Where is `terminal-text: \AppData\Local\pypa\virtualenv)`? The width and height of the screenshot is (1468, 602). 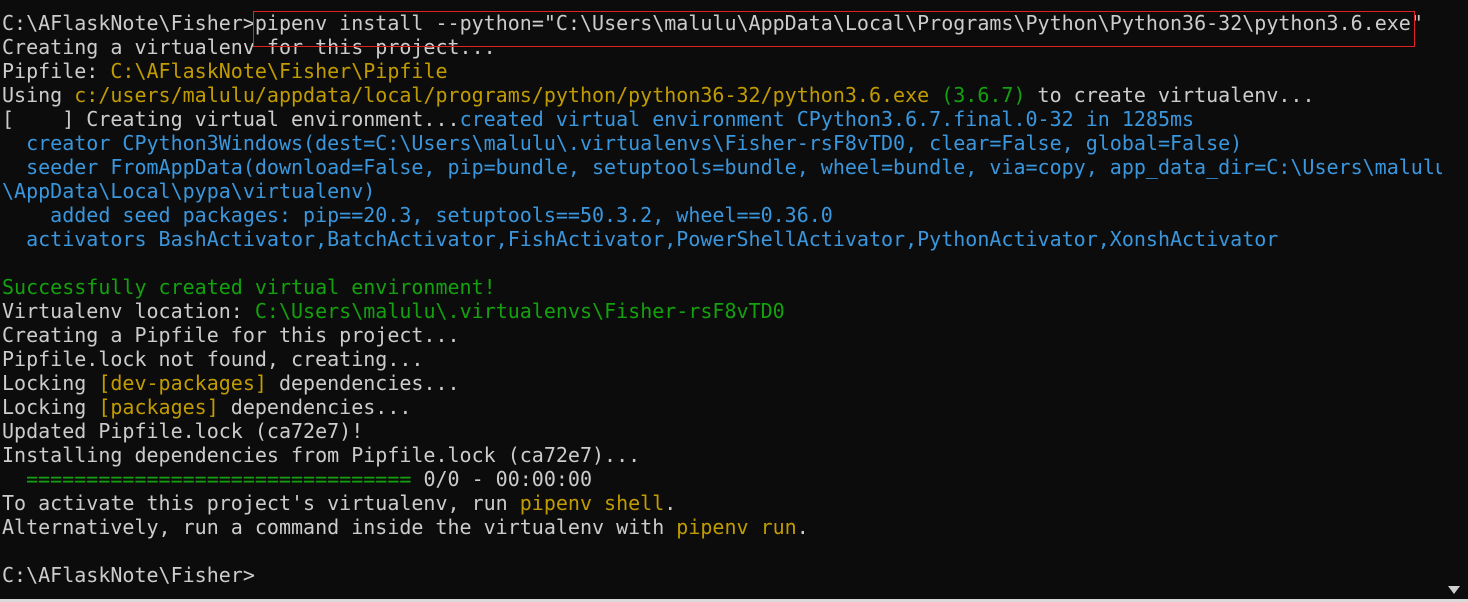 terminal-text: \AppData\Local\pypa\virtualenv) is located at coordinates (189, 191).